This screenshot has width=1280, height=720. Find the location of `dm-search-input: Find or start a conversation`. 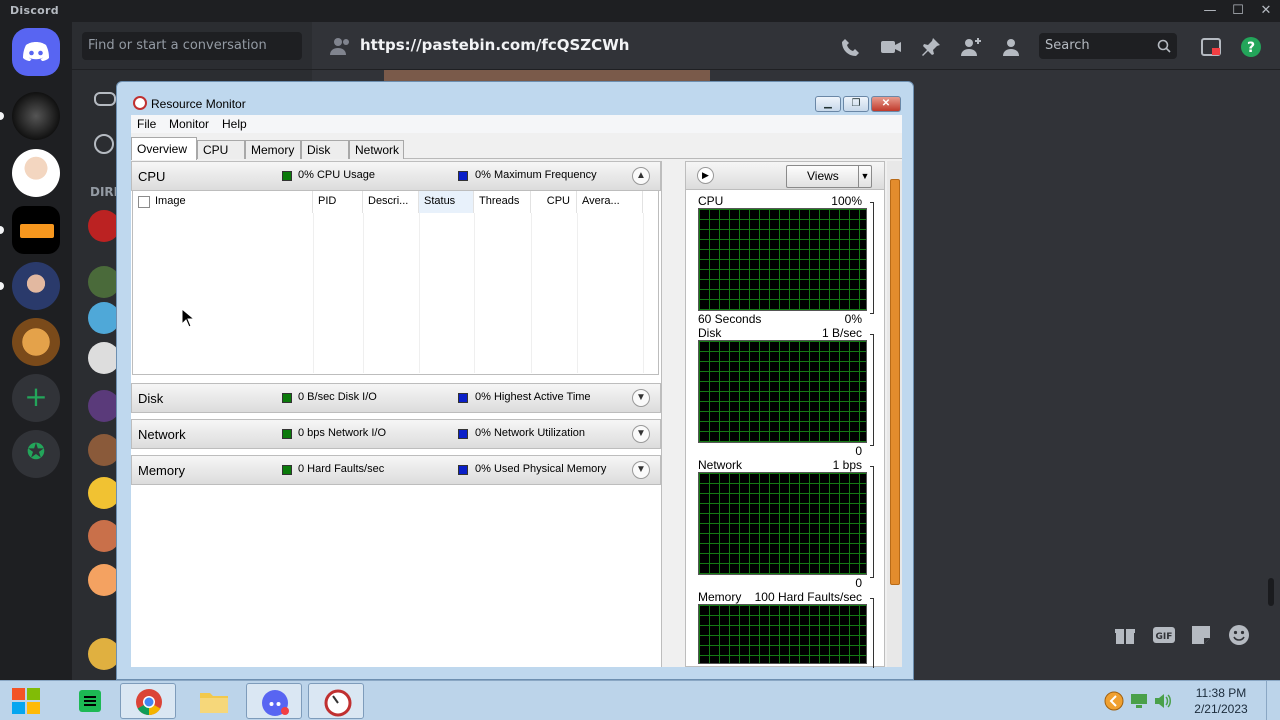

dm-search-input: Find or start a conversation is located at coordinates (192, 46).